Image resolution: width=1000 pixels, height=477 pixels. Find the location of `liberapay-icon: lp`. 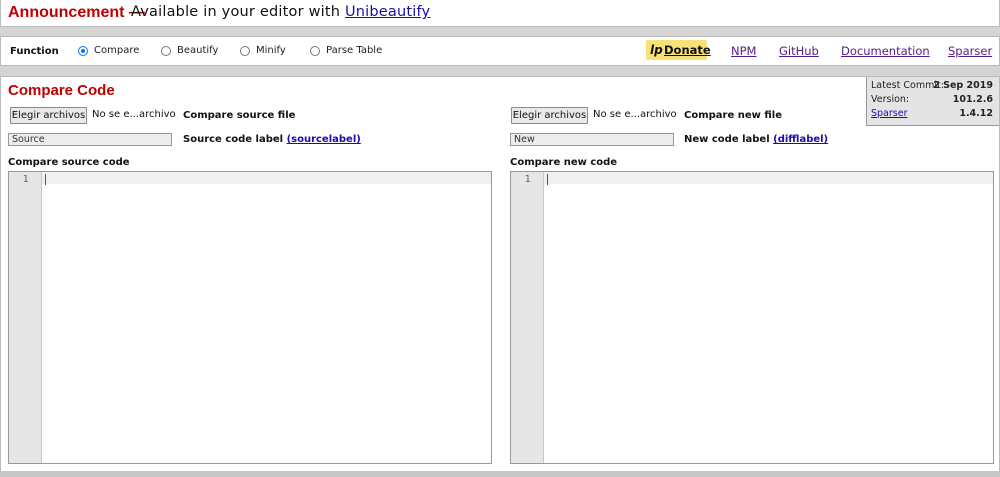

liberapay-icon: lp is located at coordinates (656, 50).